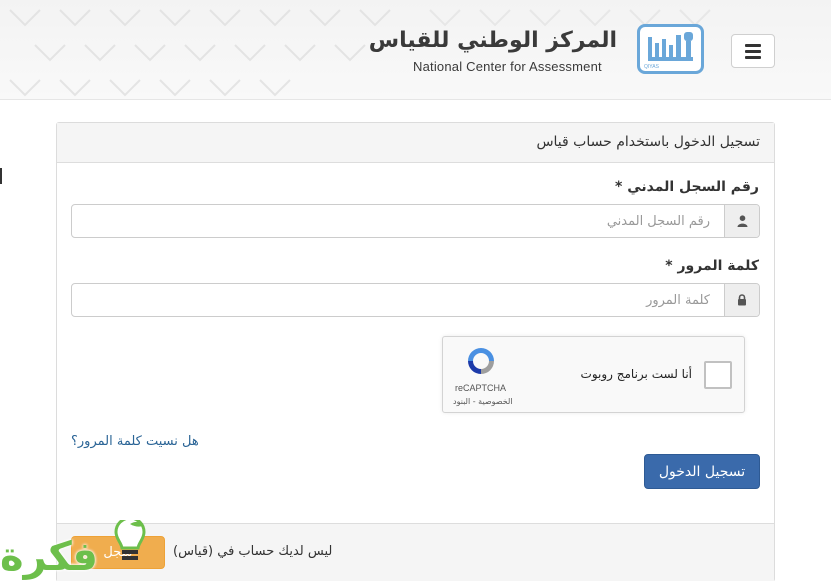 The height and width of the screenshot is (581, 831). Describe the element at coordinates (741, 221) in the screenshot. I see `user-icon` at that location.